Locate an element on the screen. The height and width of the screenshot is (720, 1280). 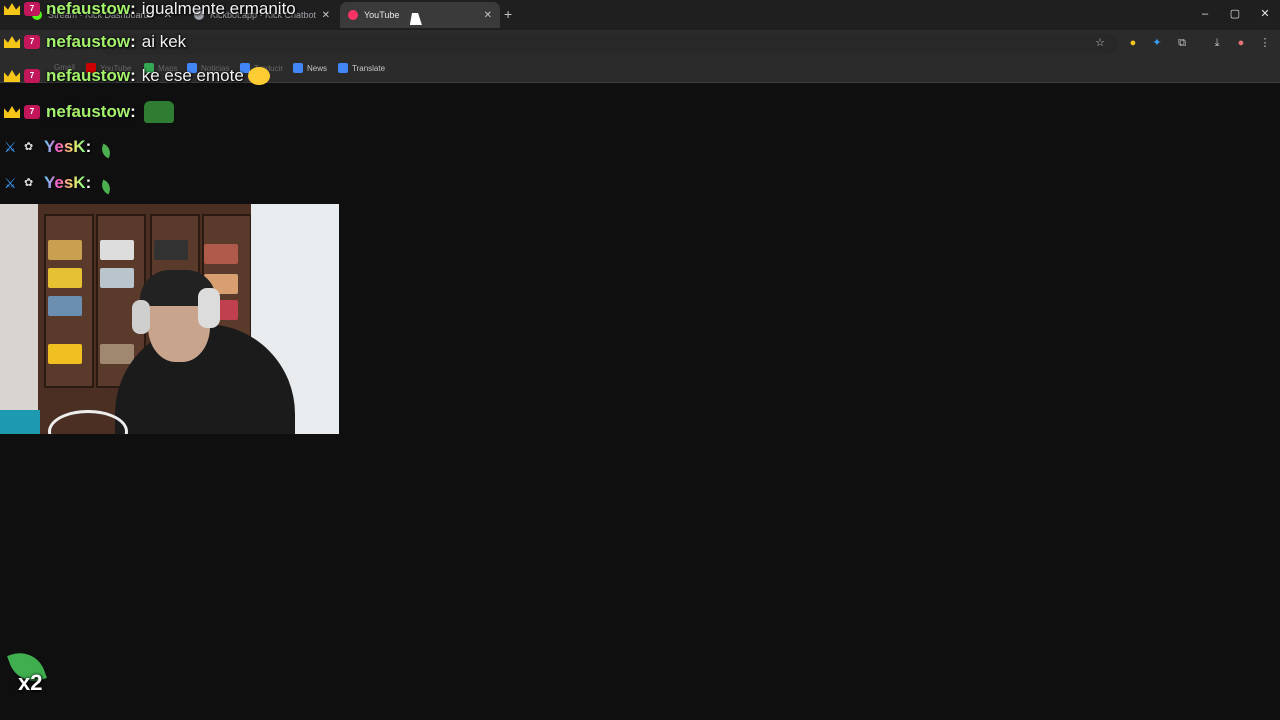
star-icon: ☆ is located at coordinates (1100, 43).